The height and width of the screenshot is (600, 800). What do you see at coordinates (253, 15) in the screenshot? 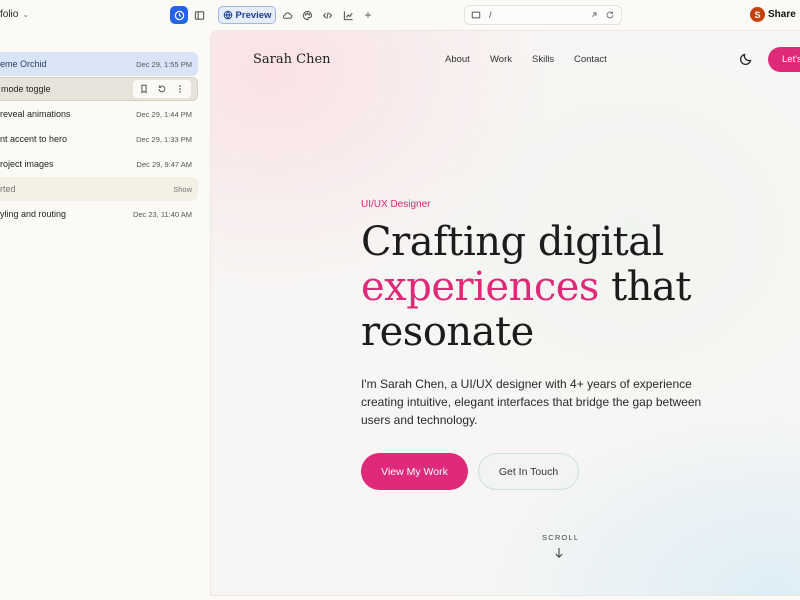
I see `preview-label: Preview` at bounding box center [253, 15].